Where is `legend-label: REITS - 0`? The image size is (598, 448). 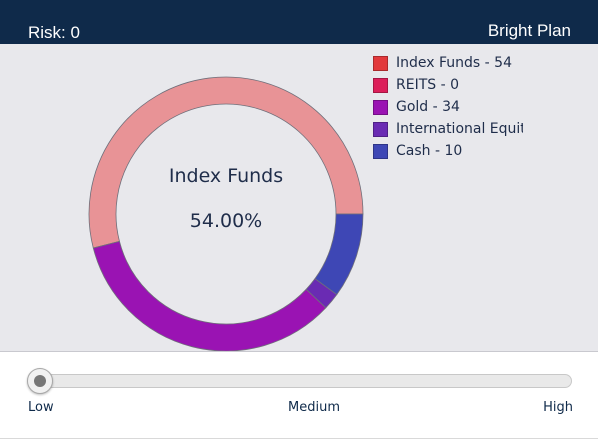
legend-label: REITS - 0 is located at coordinates (427, 85).